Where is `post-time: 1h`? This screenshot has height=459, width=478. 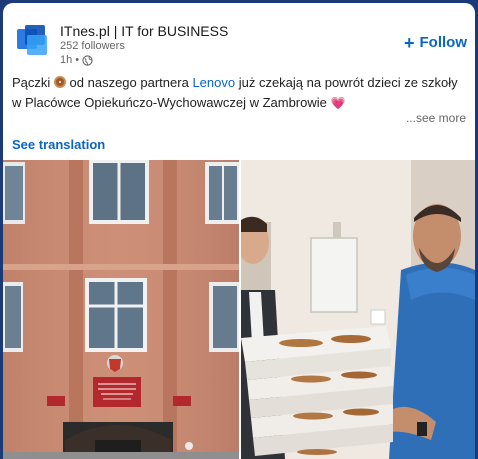 post-time: 1h is located at coordinates (66, 60).